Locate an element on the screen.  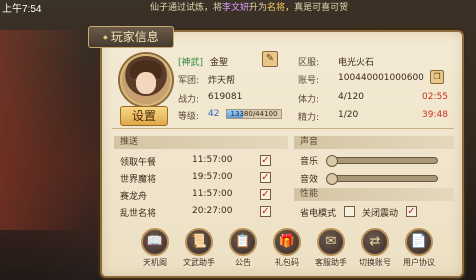
push-item: 赛龙舟 11:57:00 ✓ is located at coordinates (202, 195).